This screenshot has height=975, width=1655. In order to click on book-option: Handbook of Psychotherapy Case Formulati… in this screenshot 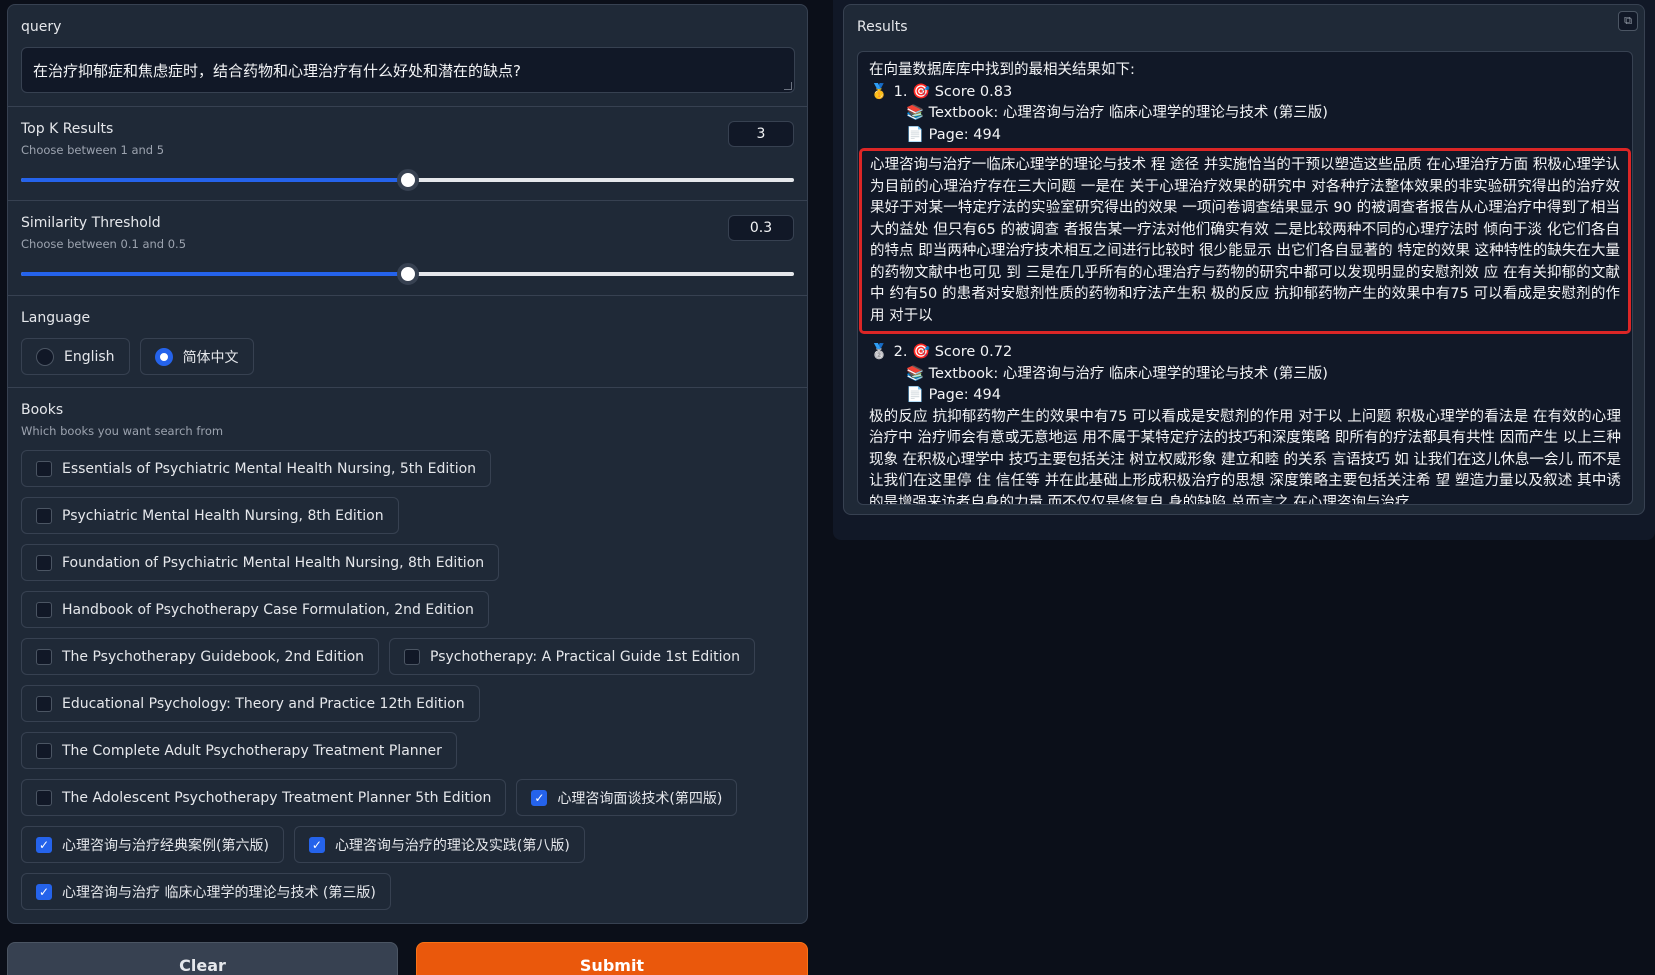, I will do `click(255, 609)`.